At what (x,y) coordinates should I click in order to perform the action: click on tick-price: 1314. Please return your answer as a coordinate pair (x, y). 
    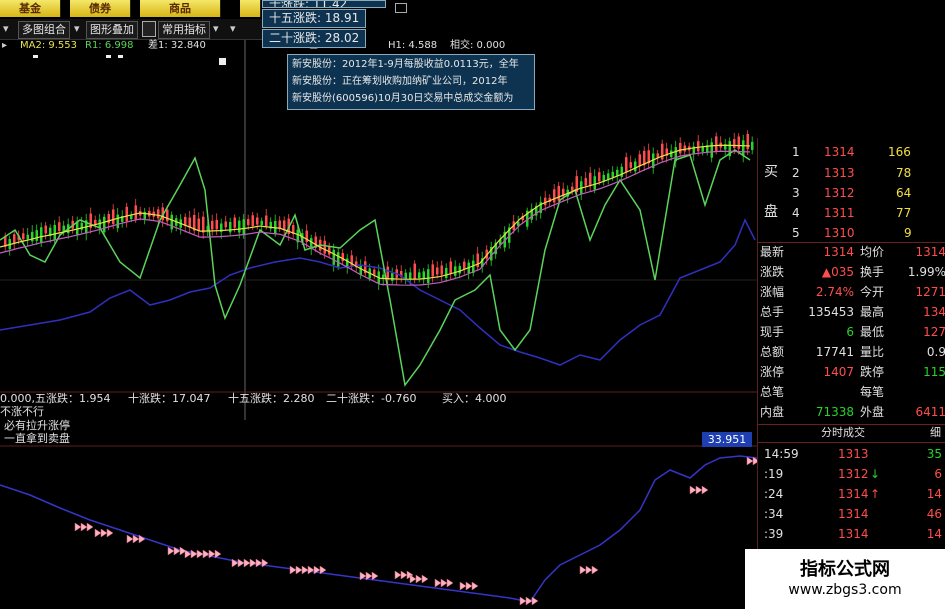
    Looking at the image, I should click on (853, 534).